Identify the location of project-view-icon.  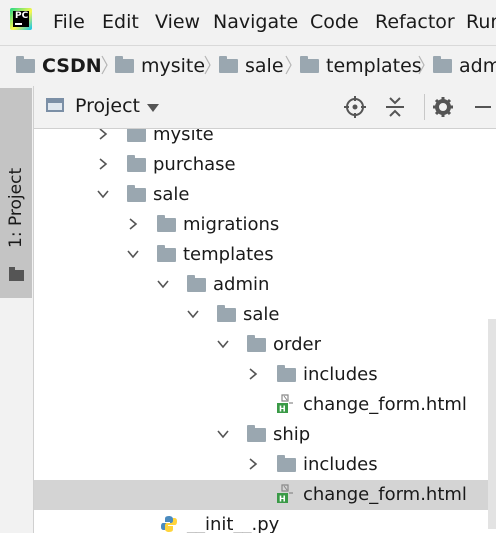
(55, 105).